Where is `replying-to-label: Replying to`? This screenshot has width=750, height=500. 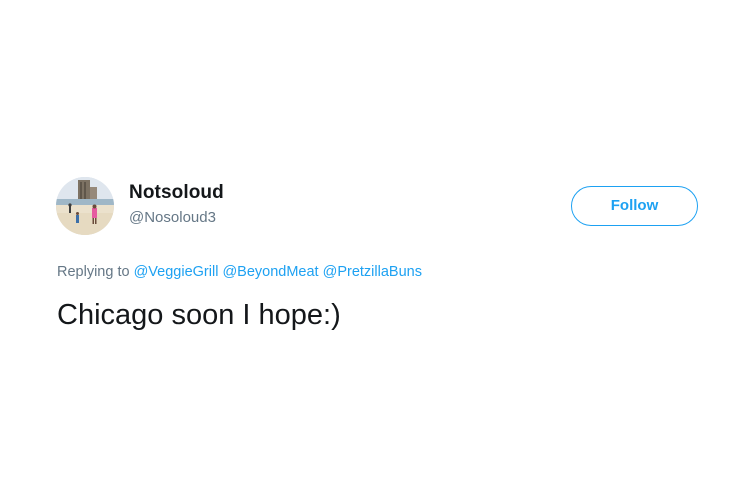 replying-to-label: Replying to is located at coordinates (93, 272).